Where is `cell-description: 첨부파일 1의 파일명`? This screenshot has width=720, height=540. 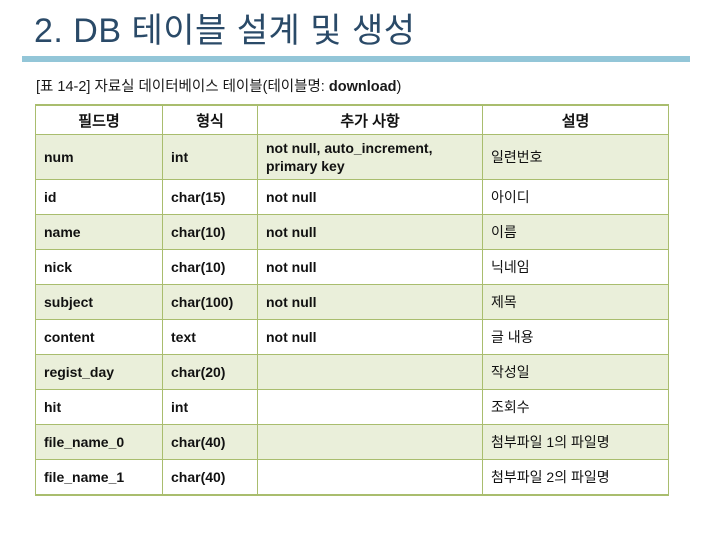
cell-description: 첨부파일 1의 파일명 is located at coordinates (575, 442).